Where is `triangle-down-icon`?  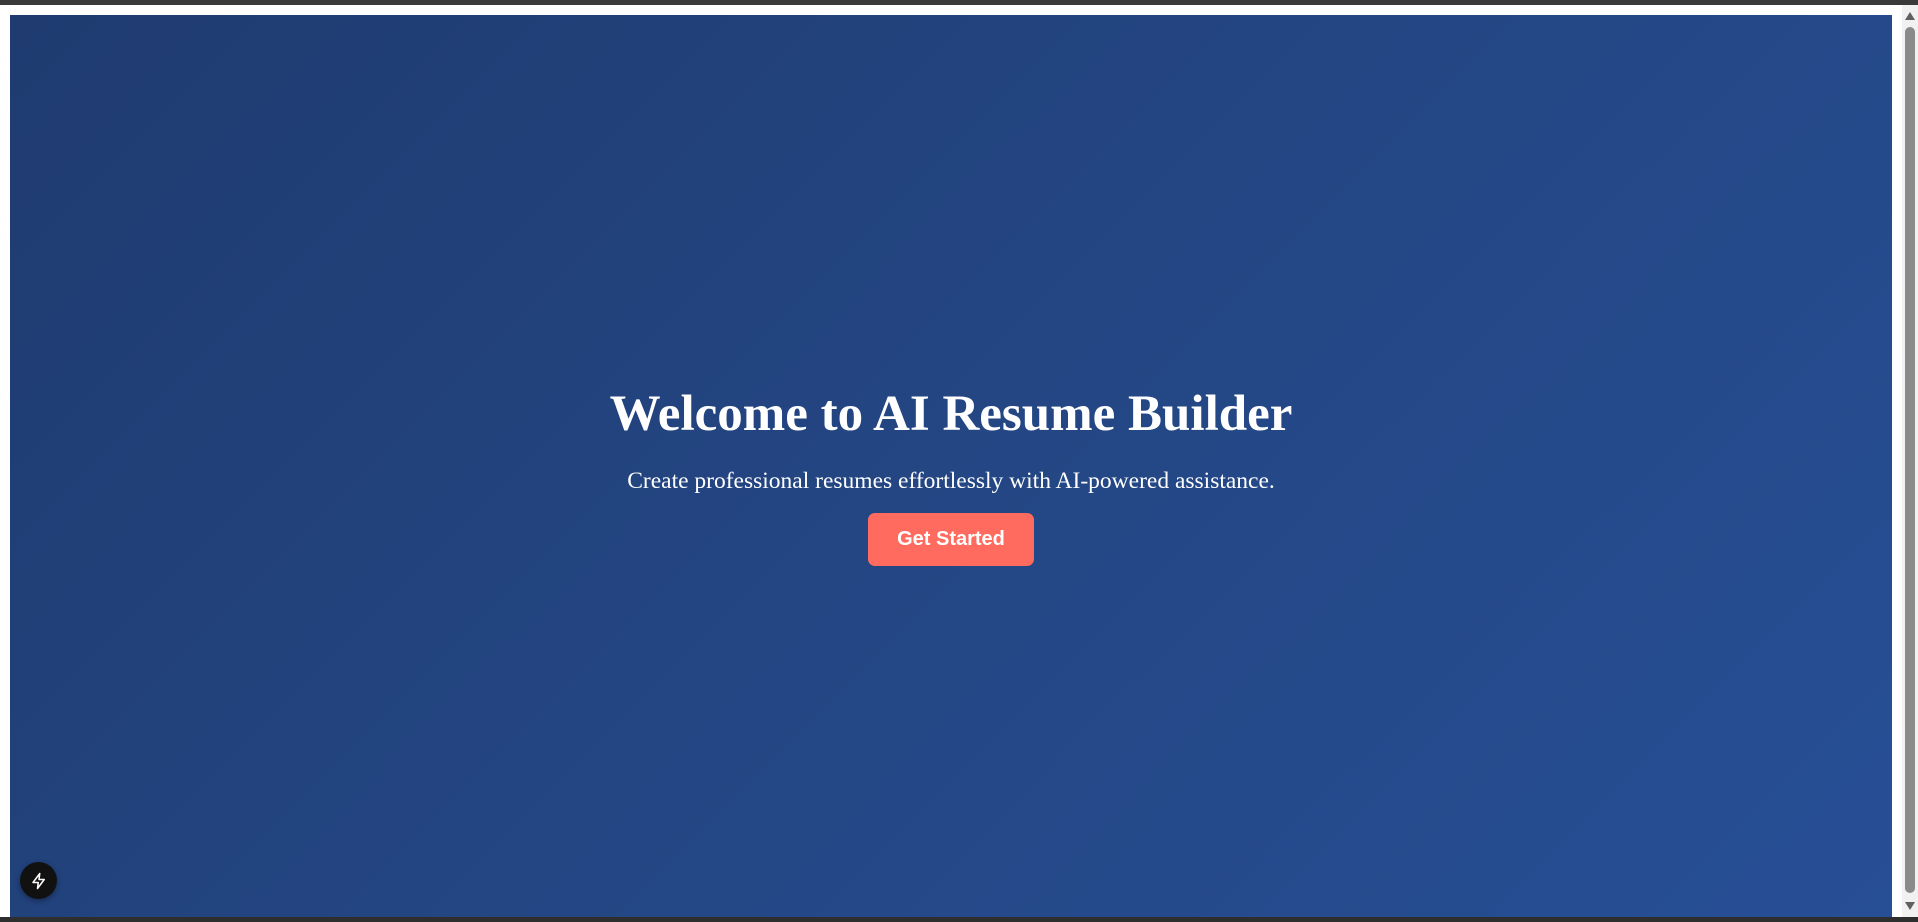
triangle-down-icon is located at coordinates (1910, 906).